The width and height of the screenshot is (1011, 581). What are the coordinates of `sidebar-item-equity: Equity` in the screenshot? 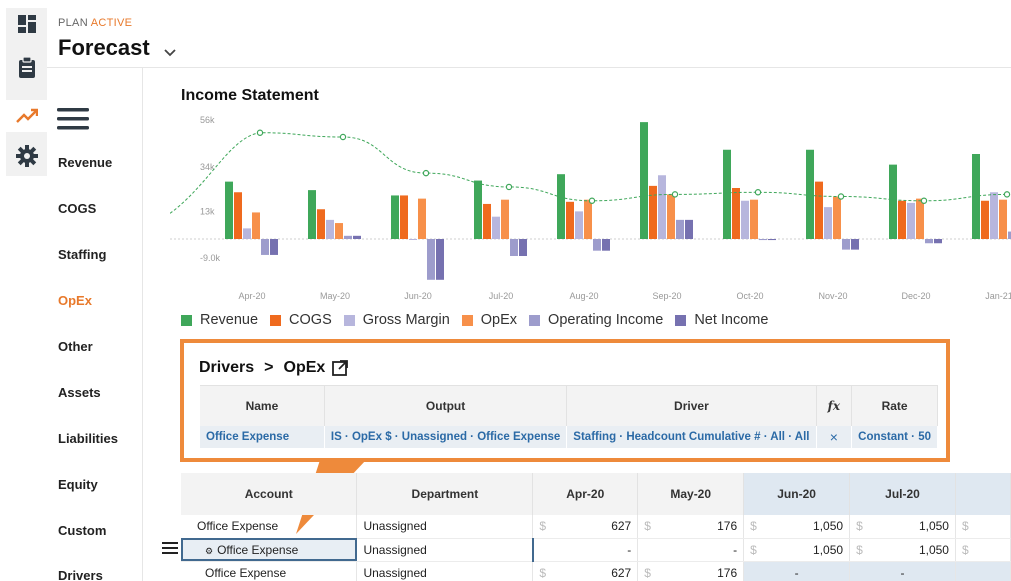 It's located at (78, 484).